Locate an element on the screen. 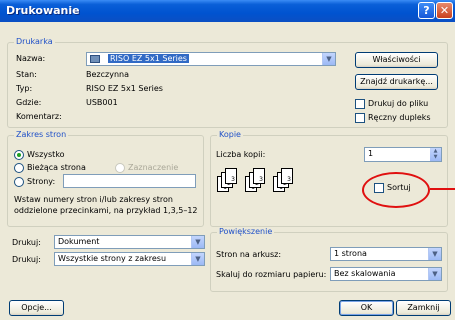 The height and width of the screenshot is (320, 455). ok-button: OK is located at coordinates (366, 308).